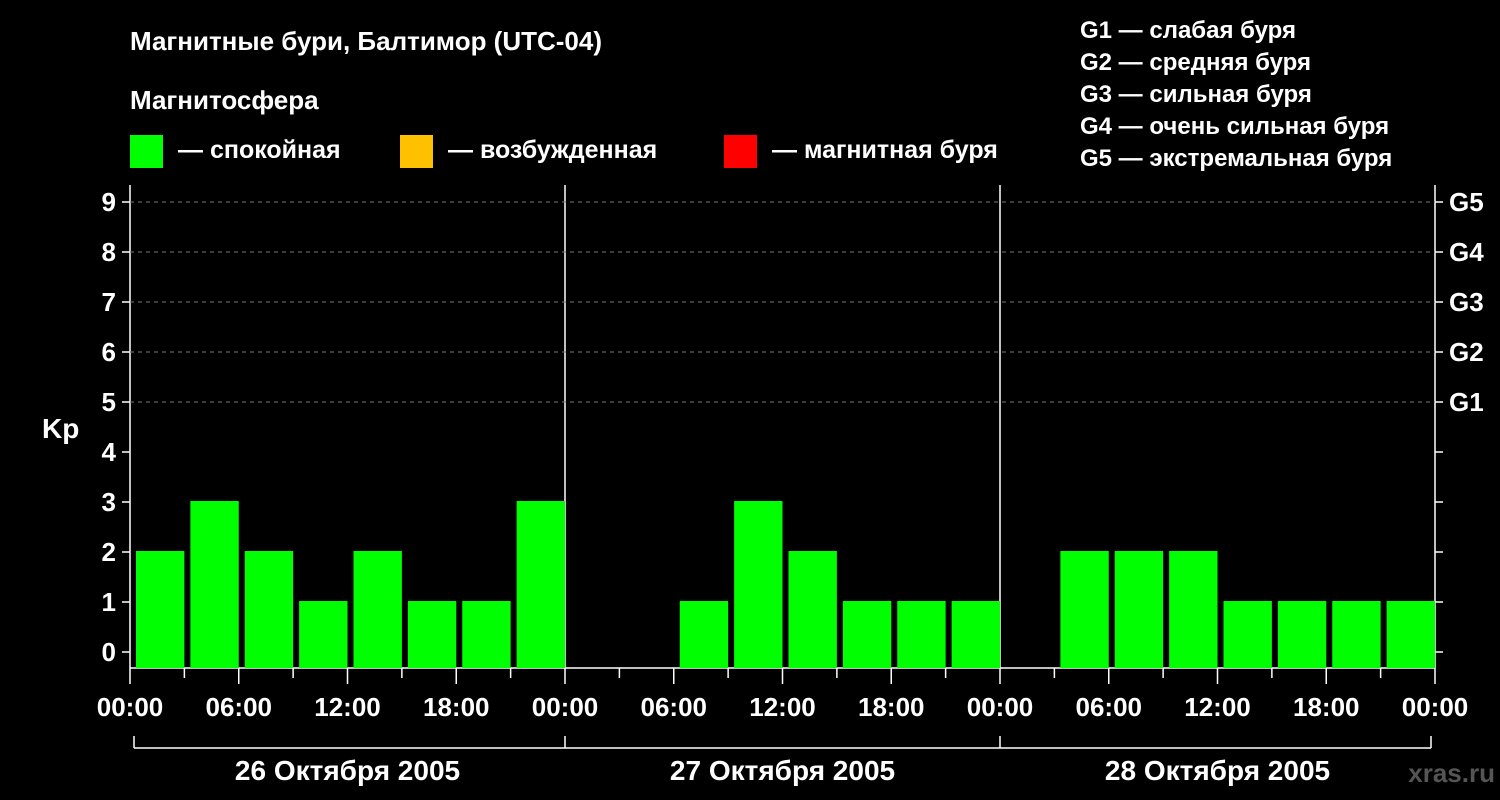 This screenshot has height=800, width=1500. Describe the element at coordinates (1196, 94) in the screenshot. I see `g-scale-g3: G3 — сильная буря` at that location.